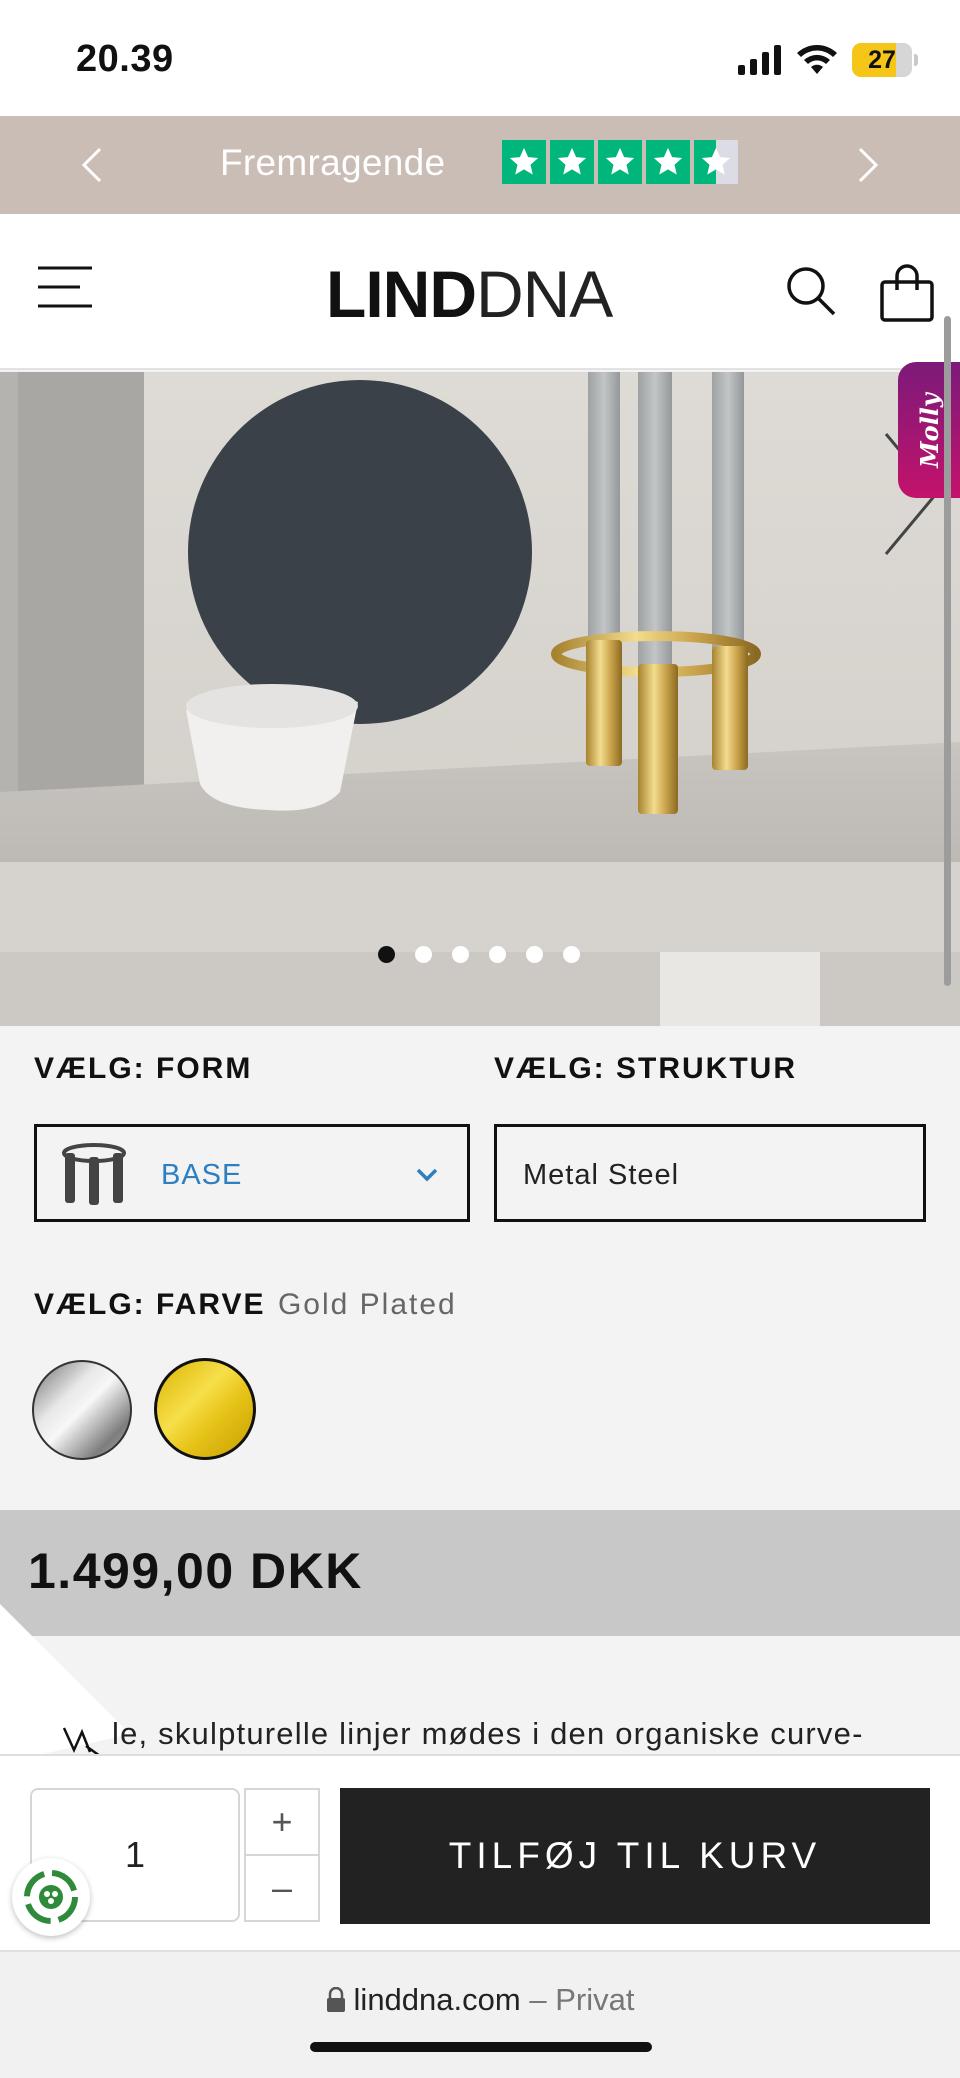 This screenshot has height=2078, width=960. I want to click on trustpilot-banner: Fremragende, so click(480, 165).